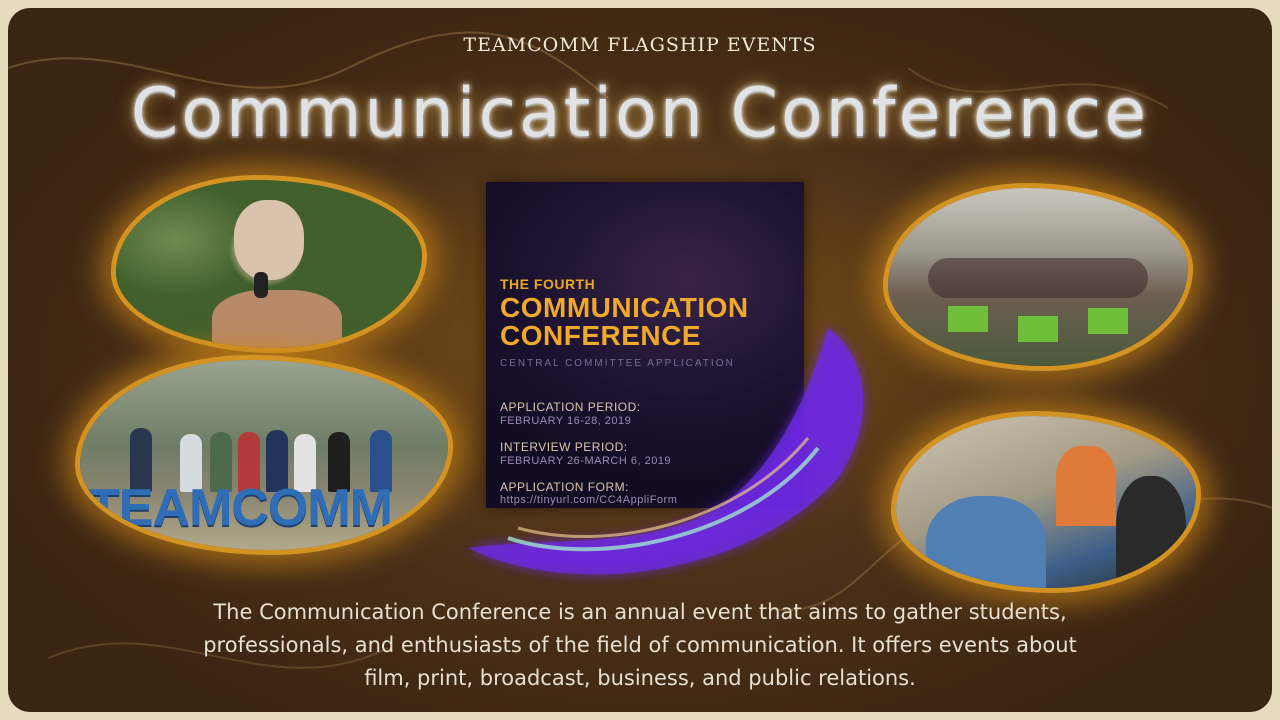 The width and height of the screenshot is (1280, 720). What do you see at coordinates (548, 284) in the screenshot?
I see `poster-kicker: THE FOURTH` at bounding box center [548, 284].